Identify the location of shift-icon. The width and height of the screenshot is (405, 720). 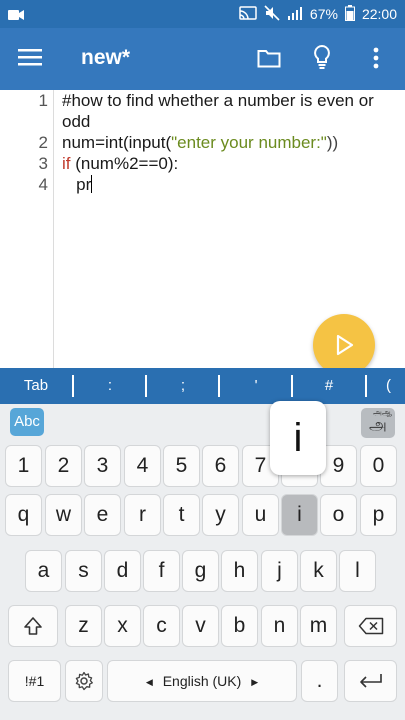
(33, 626).